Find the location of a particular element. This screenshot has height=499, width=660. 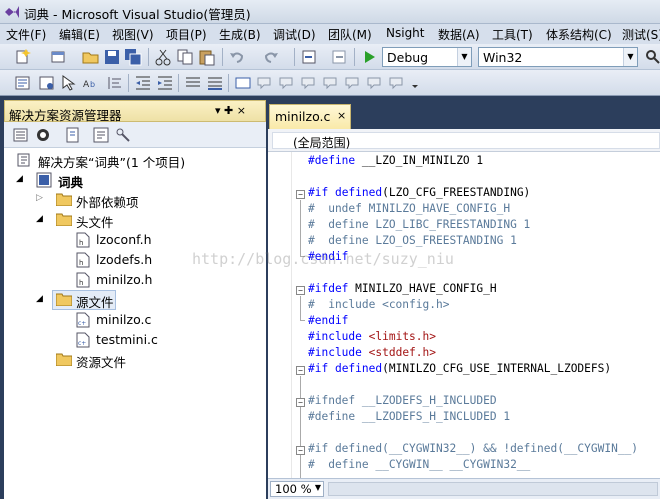

find-icon is located at coordinates (652, 57).